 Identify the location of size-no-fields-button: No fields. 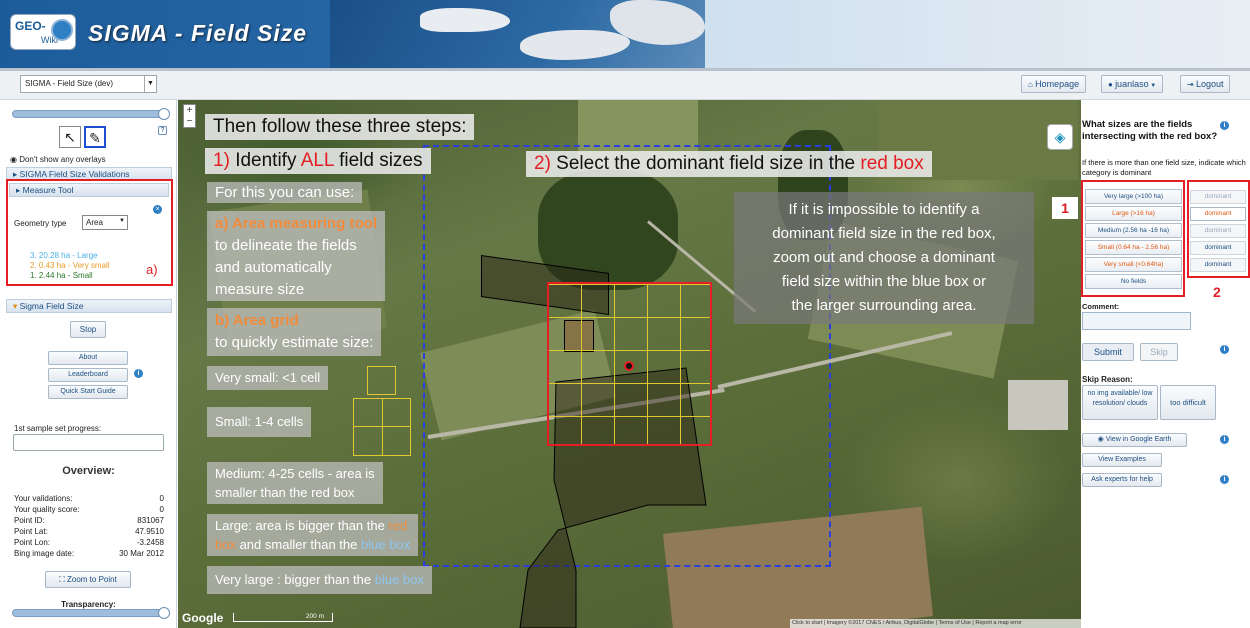
(1133, 281).